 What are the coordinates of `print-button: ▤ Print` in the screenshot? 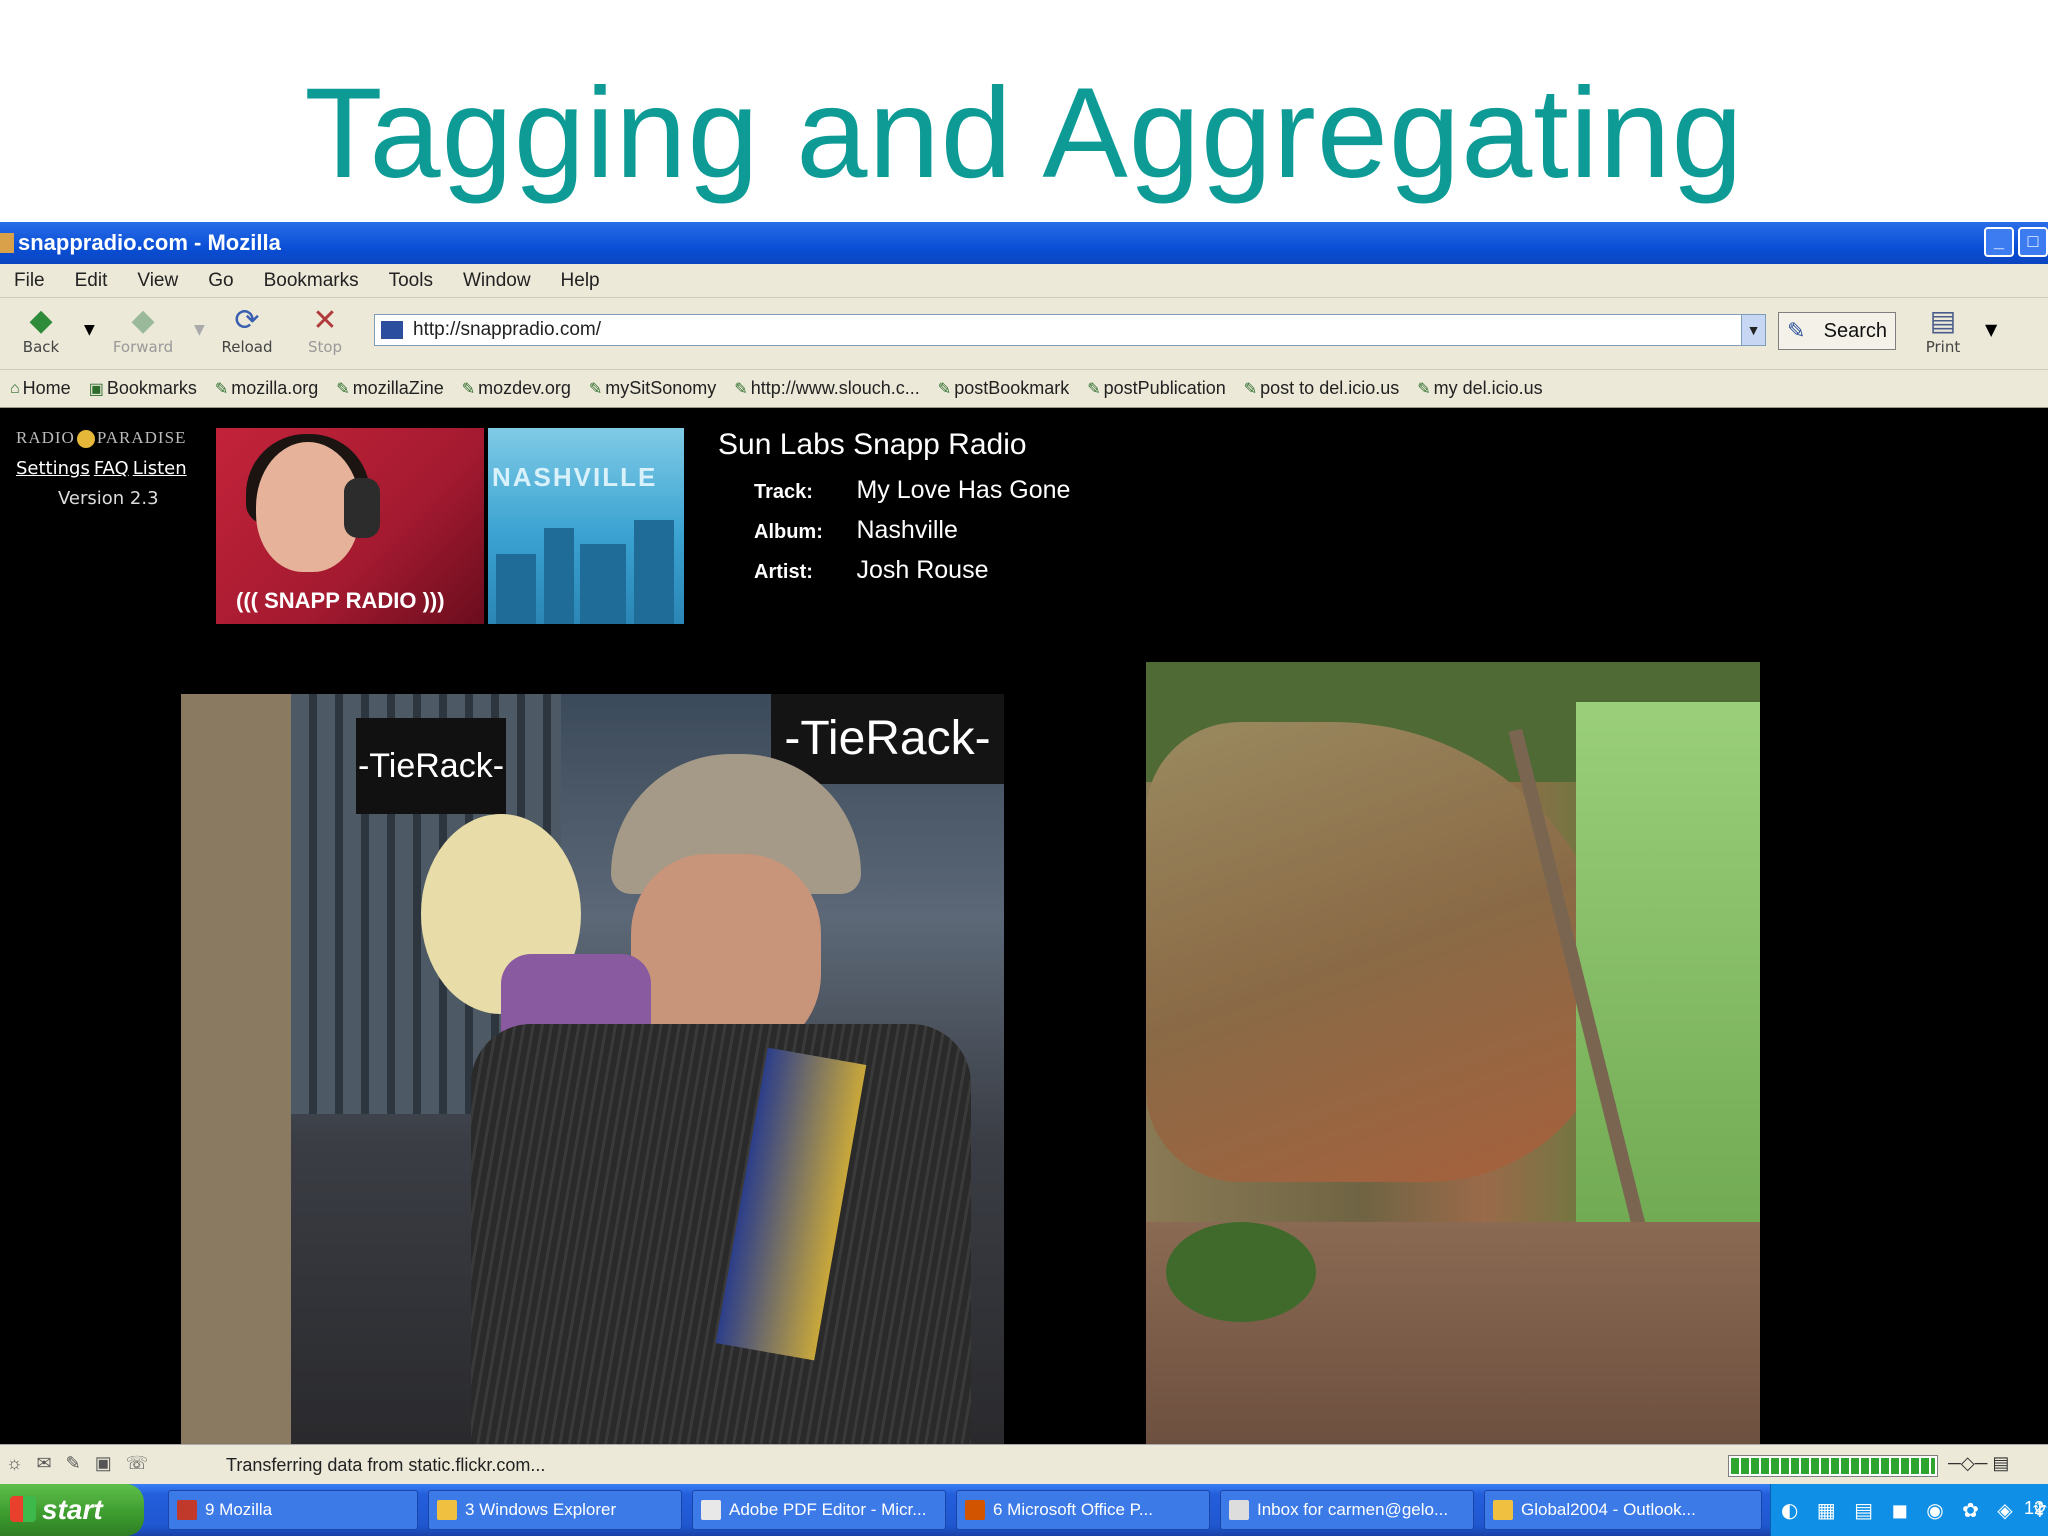 It's located at (1943, 330).